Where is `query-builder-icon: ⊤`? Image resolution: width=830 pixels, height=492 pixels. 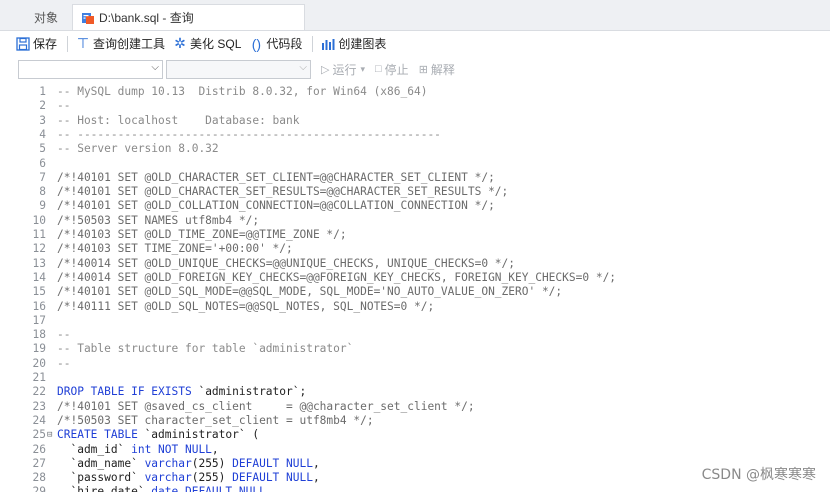
query-builder-icon: ⊤ is located at coordinates (83, 43).